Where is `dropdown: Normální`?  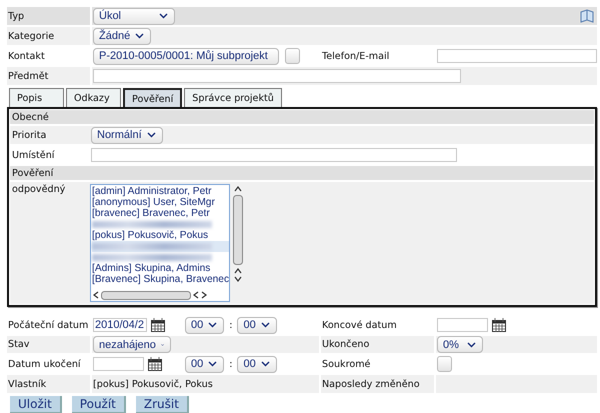
dropdown: Normální is located at coordinates (127, 135).